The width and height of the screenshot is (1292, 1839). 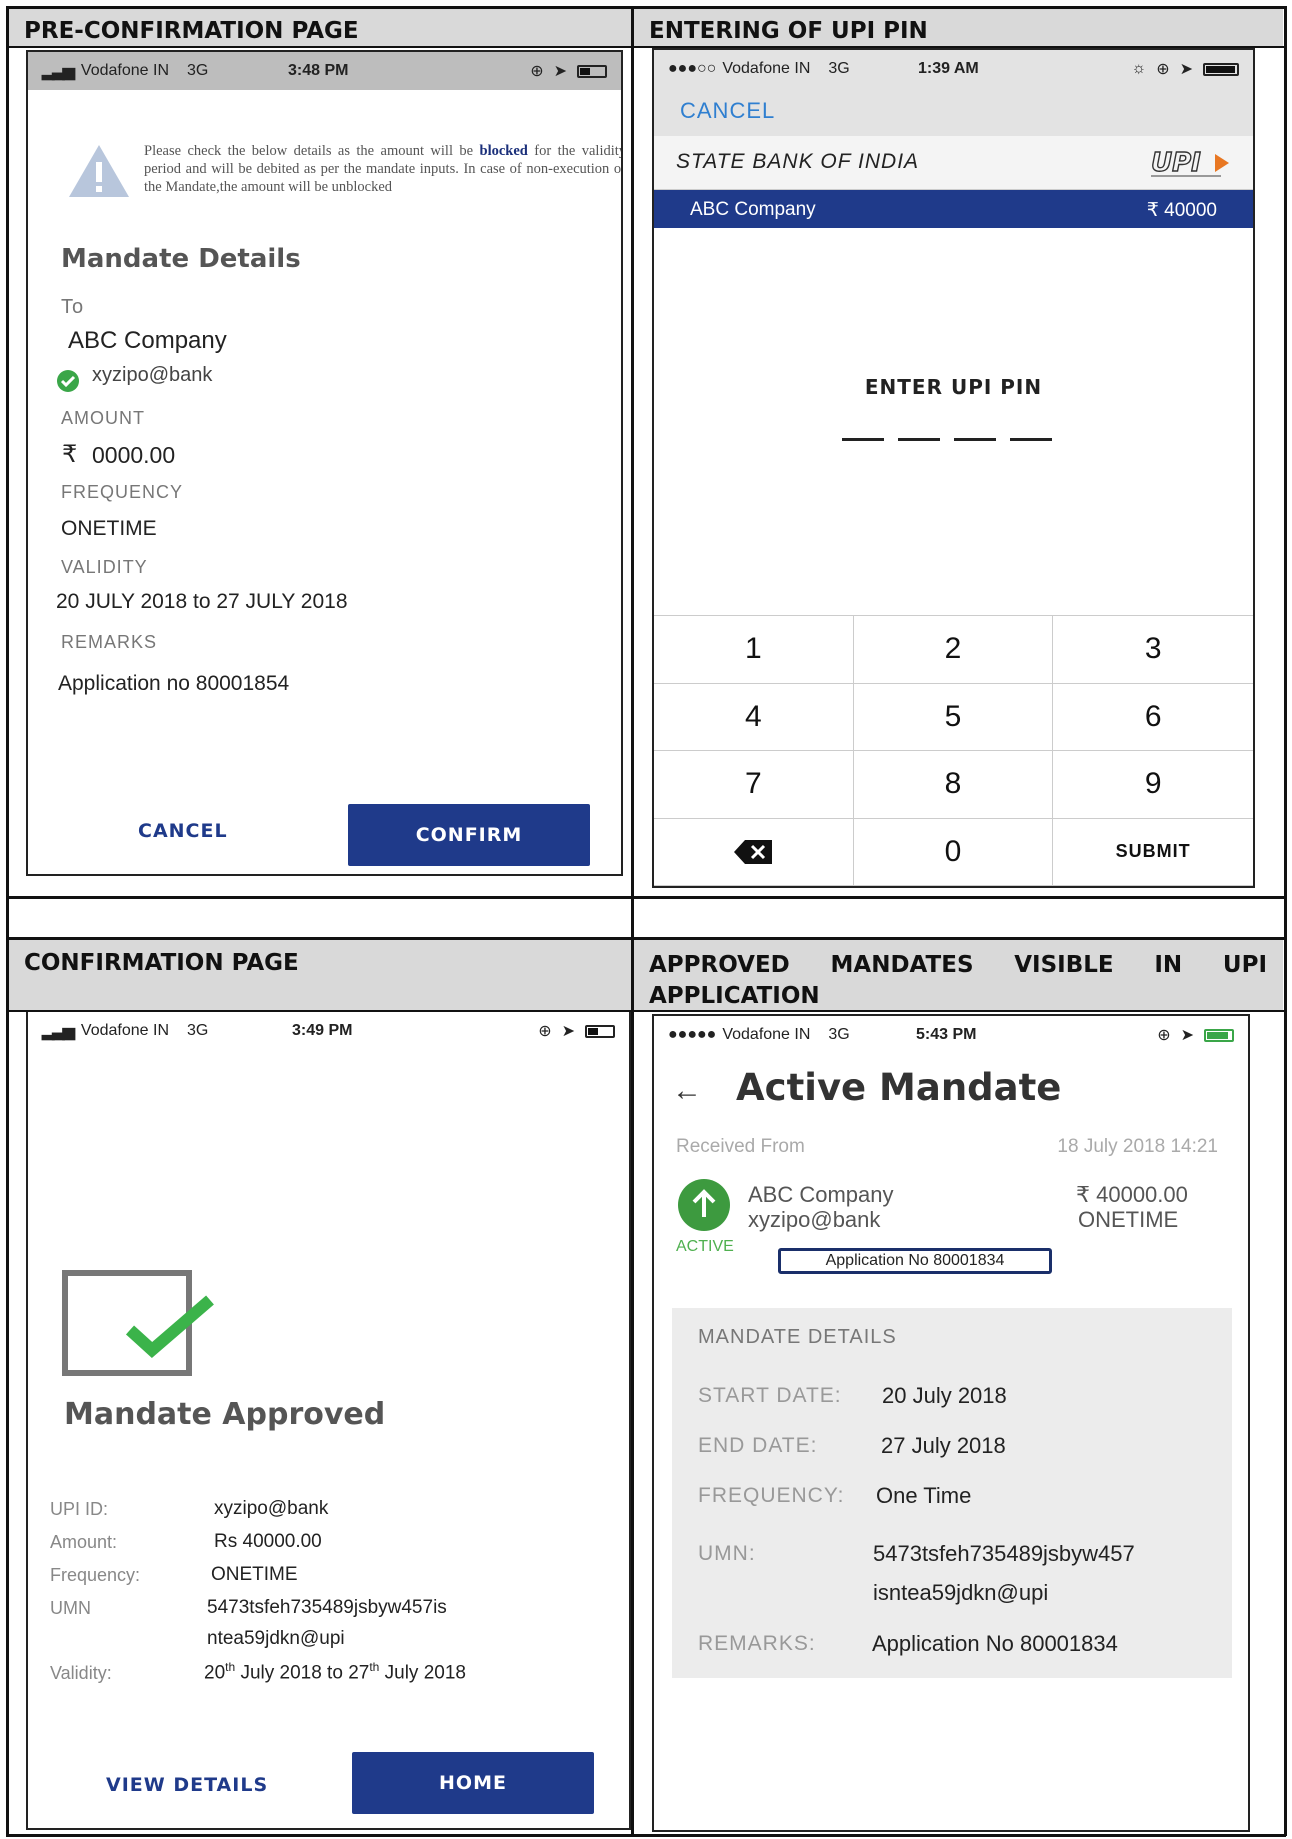 I want to click on key-1: 1, so click(x=754, y=650).